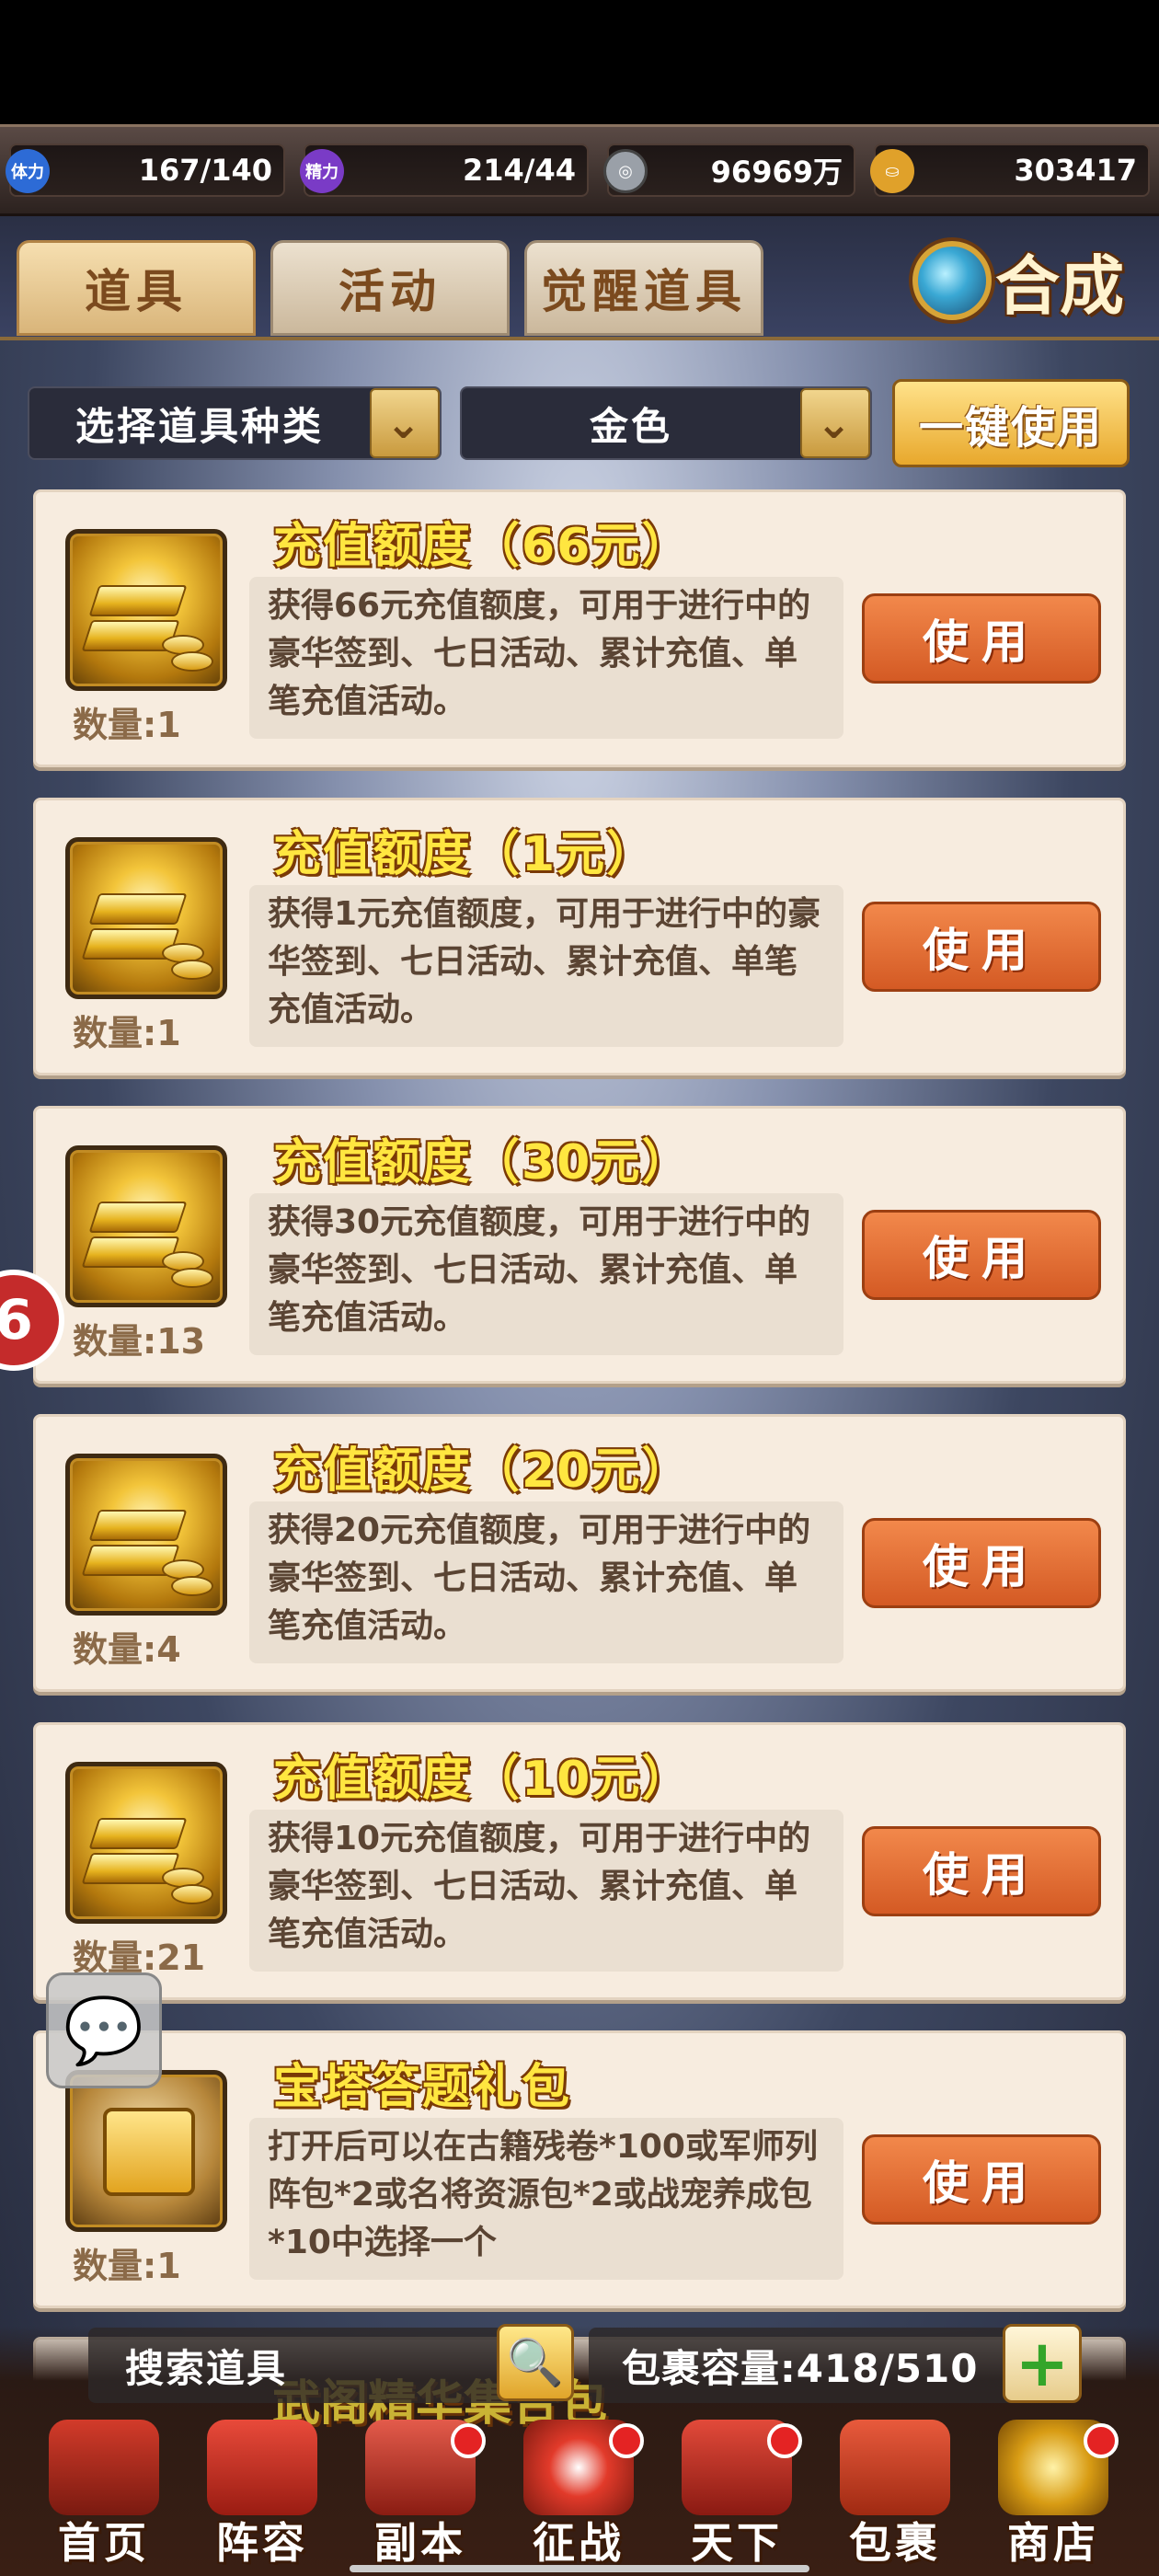 The height and width of the screenshot is (2576, 1159). What do you see at coordinates (578, 2498) in the screenshot?
I see `nav-battle: 征战` at bounding box center [578, 2498].